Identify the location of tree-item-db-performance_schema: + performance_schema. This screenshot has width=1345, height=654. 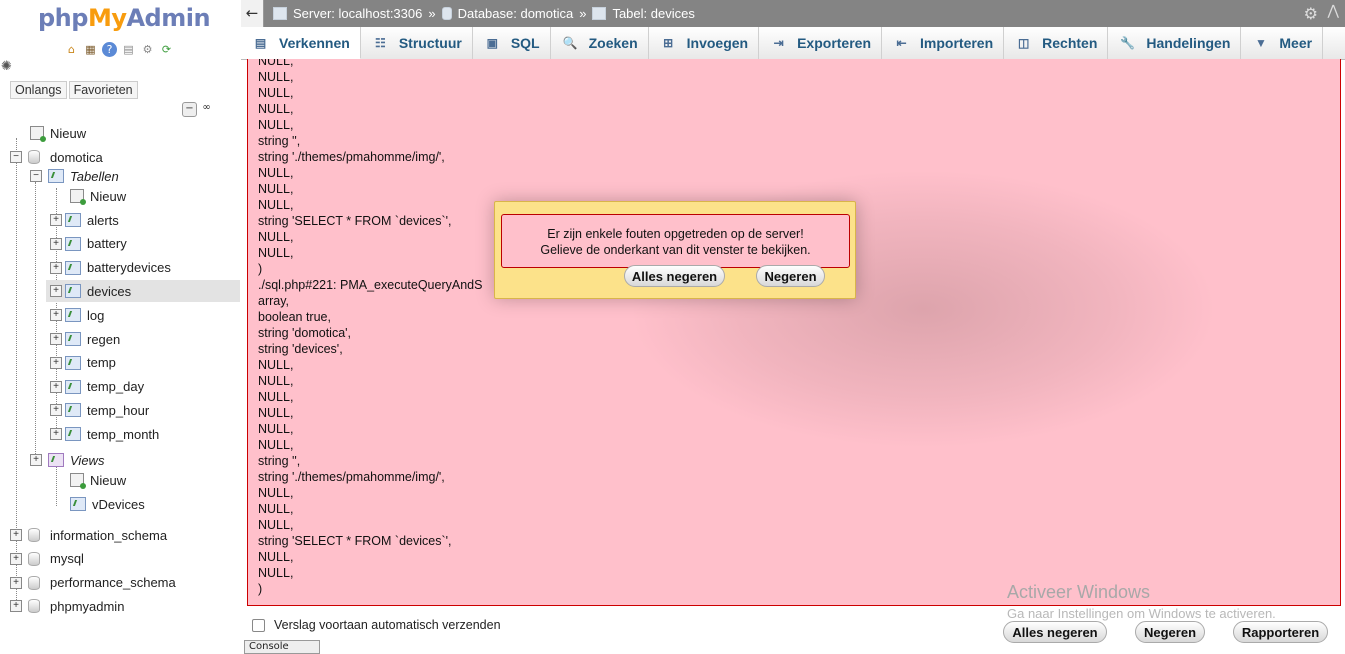
(93, 583).